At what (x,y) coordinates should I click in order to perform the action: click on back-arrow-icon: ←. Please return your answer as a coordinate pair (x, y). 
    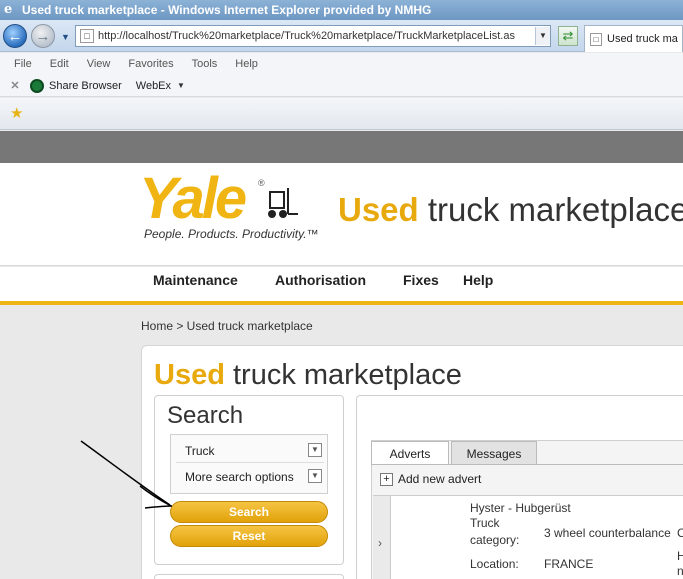
    Looking at the image, I should click on (15, 36).